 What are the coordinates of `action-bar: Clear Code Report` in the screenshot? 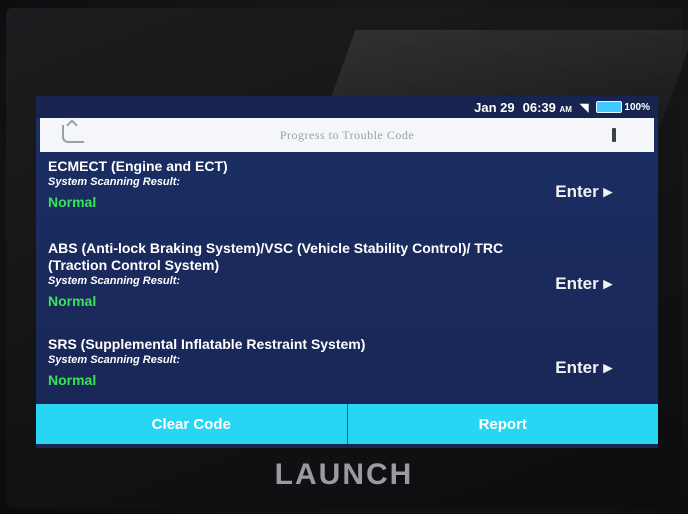 It's located at (347, 424).